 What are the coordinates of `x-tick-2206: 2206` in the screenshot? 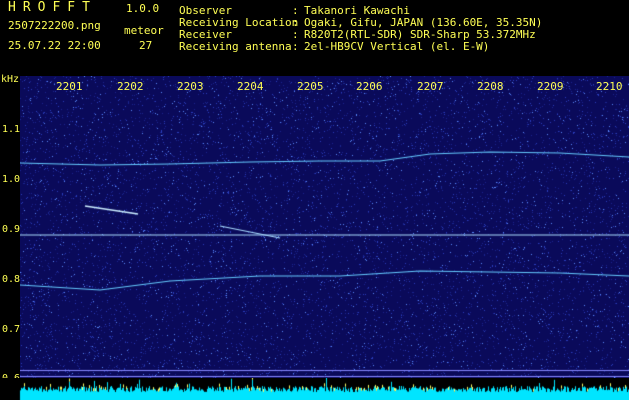 It's located at (369, 86).